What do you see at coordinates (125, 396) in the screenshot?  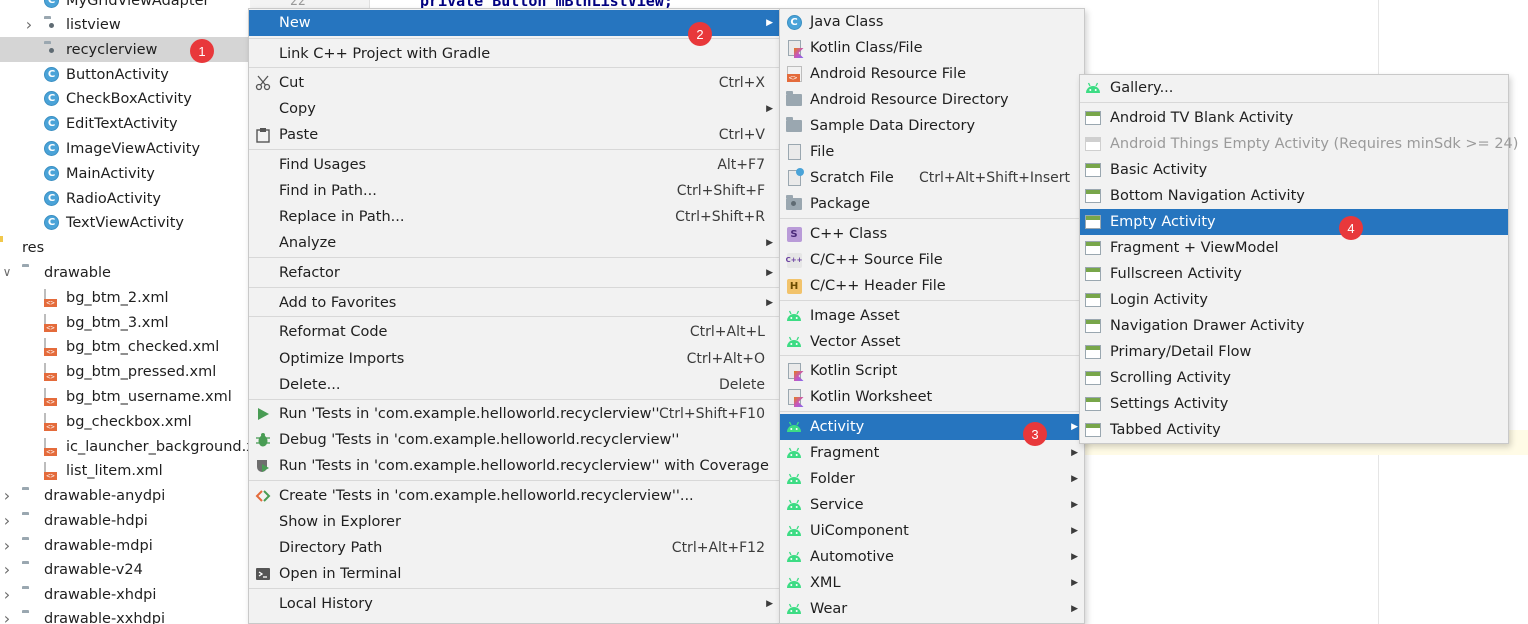 I see `tree-item: bg_btm_username.xml` at bounding box center [125, 396].